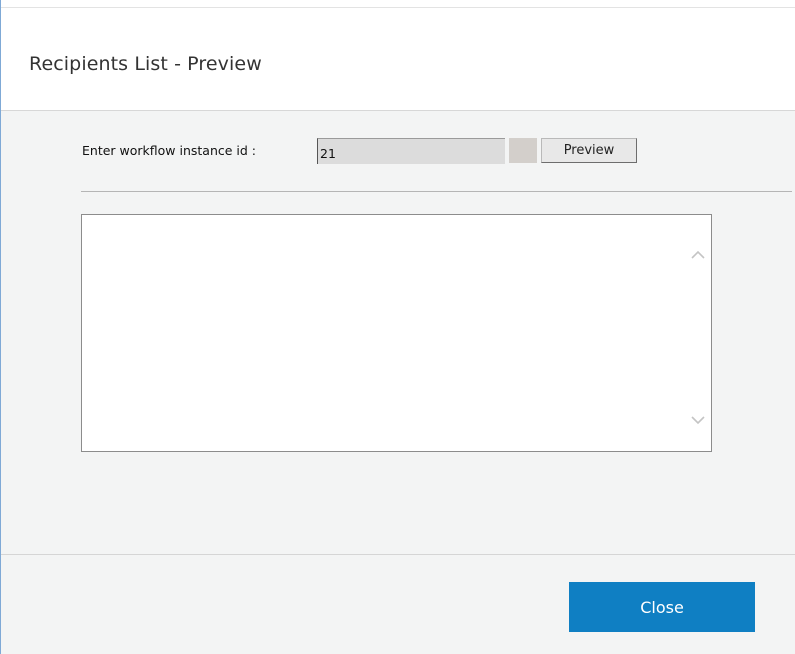  I want to click on dialog-title: Recipients List - Preview, so click(145, 64).